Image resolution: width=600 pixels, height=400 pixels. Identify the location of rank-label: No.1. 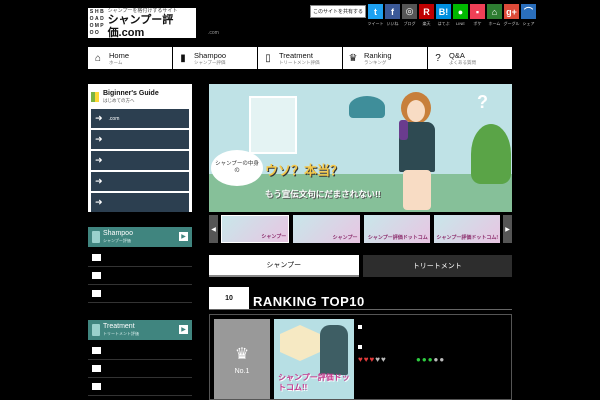
(242, 371).